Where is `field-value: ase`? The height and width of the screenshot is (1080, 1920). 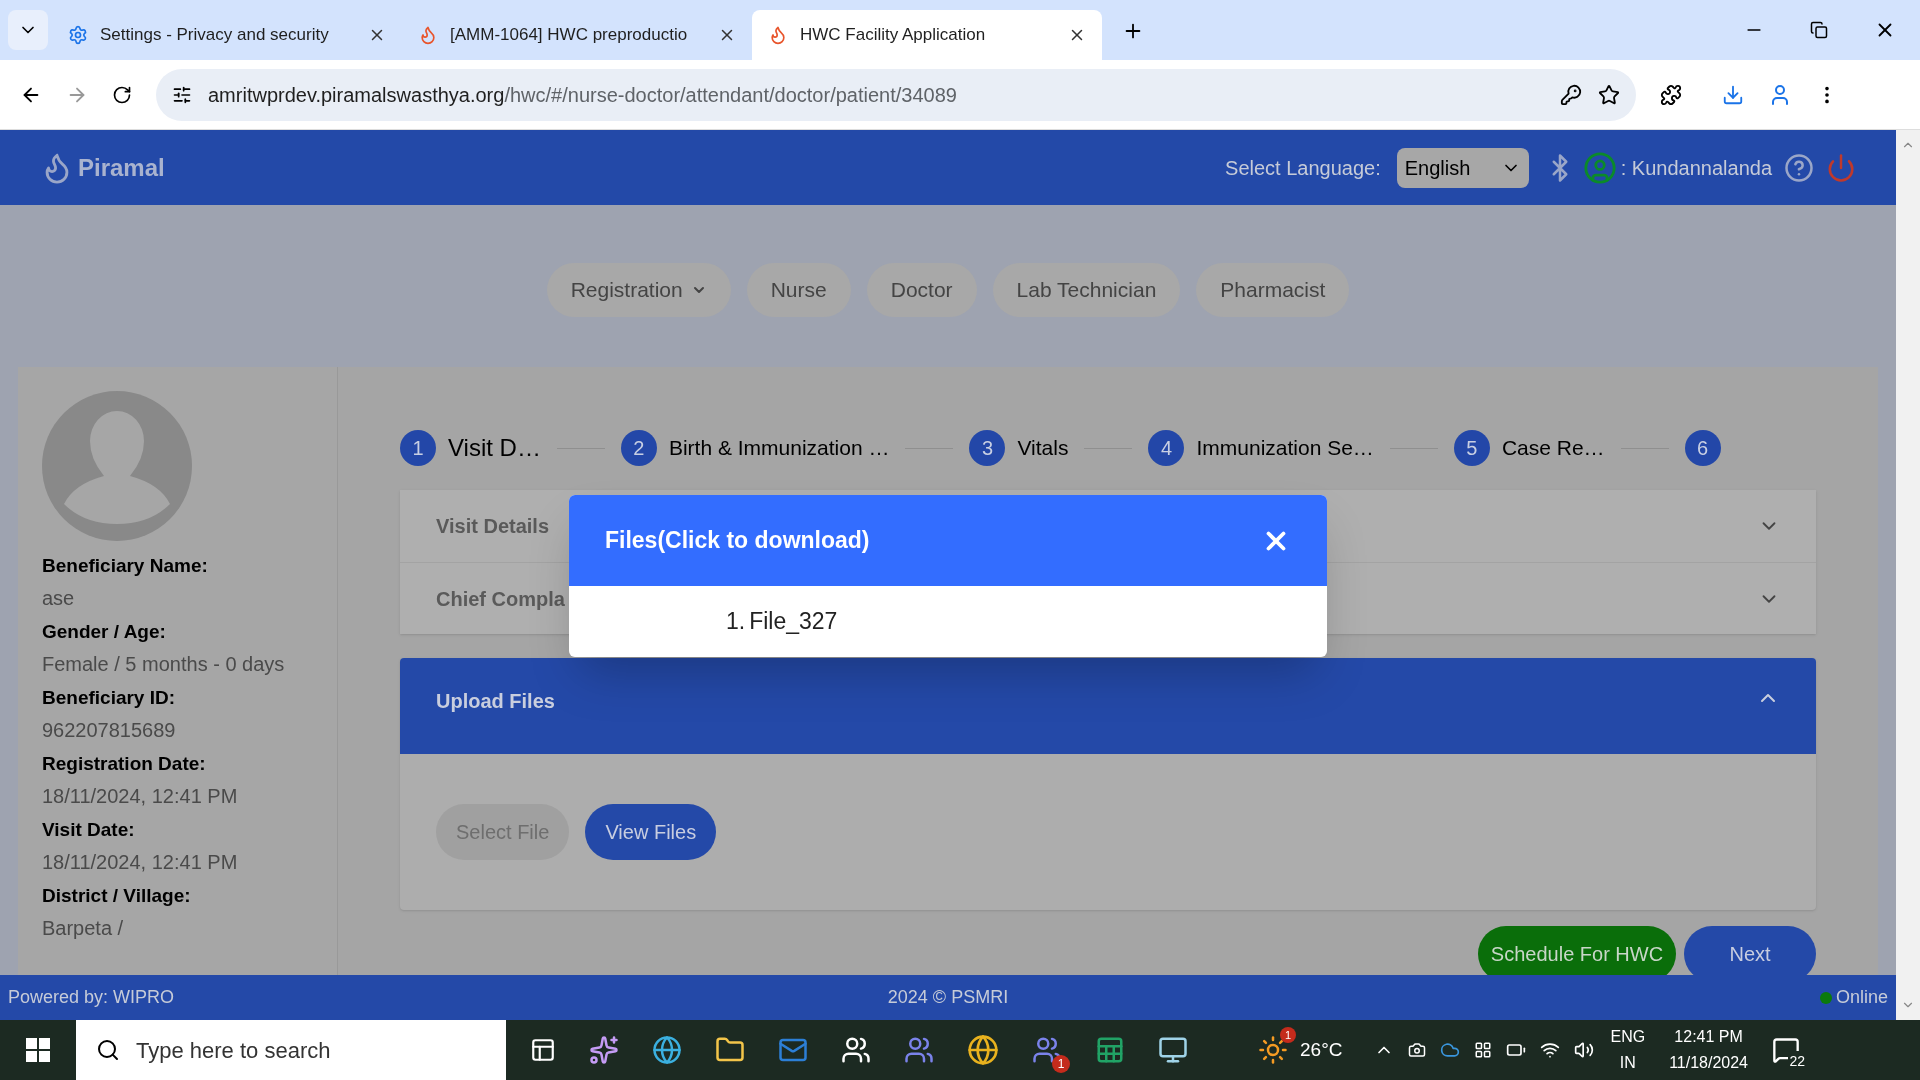 field-value: ase is located at coordinates (59, 598).